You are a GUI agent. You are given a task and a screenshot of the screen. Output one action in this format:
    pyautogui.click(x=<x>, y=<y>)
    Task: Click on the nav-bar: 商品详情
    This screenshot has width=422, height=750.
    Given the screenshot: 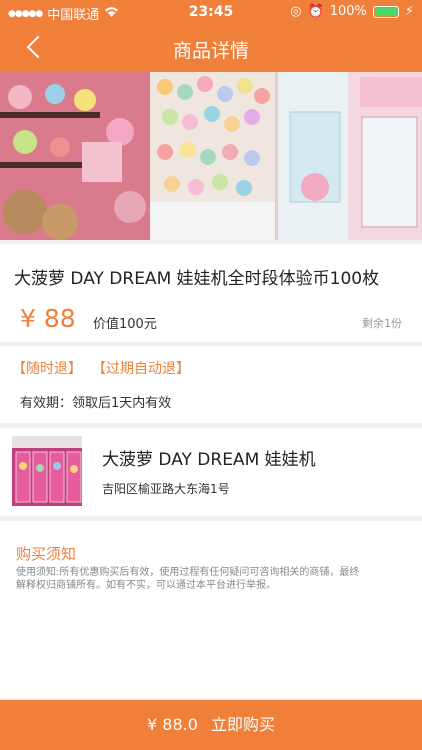 What is the action you would take?
    pyautogui.click(x=211, y=48)
    